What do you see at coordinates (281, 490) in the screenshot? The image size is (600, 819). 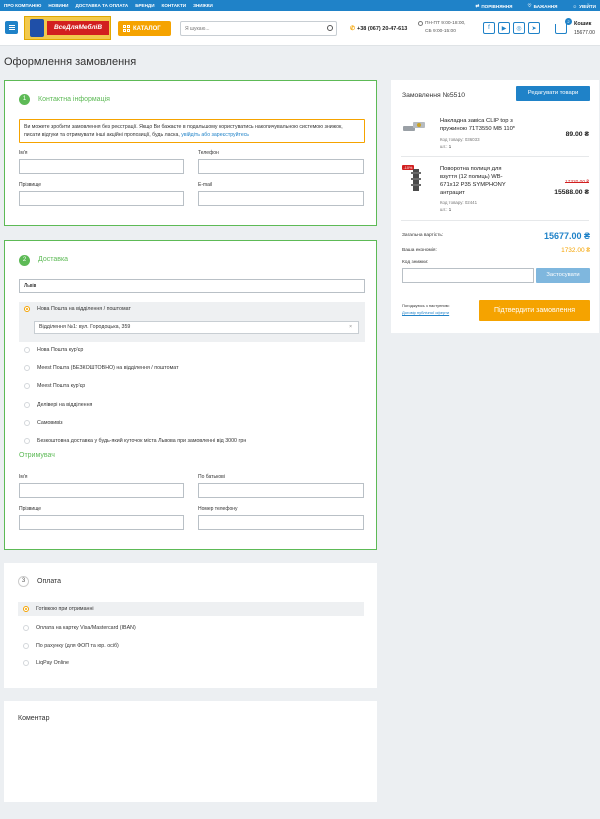 I see `recipient-patronymic-field` at bounding box center [281, 490].